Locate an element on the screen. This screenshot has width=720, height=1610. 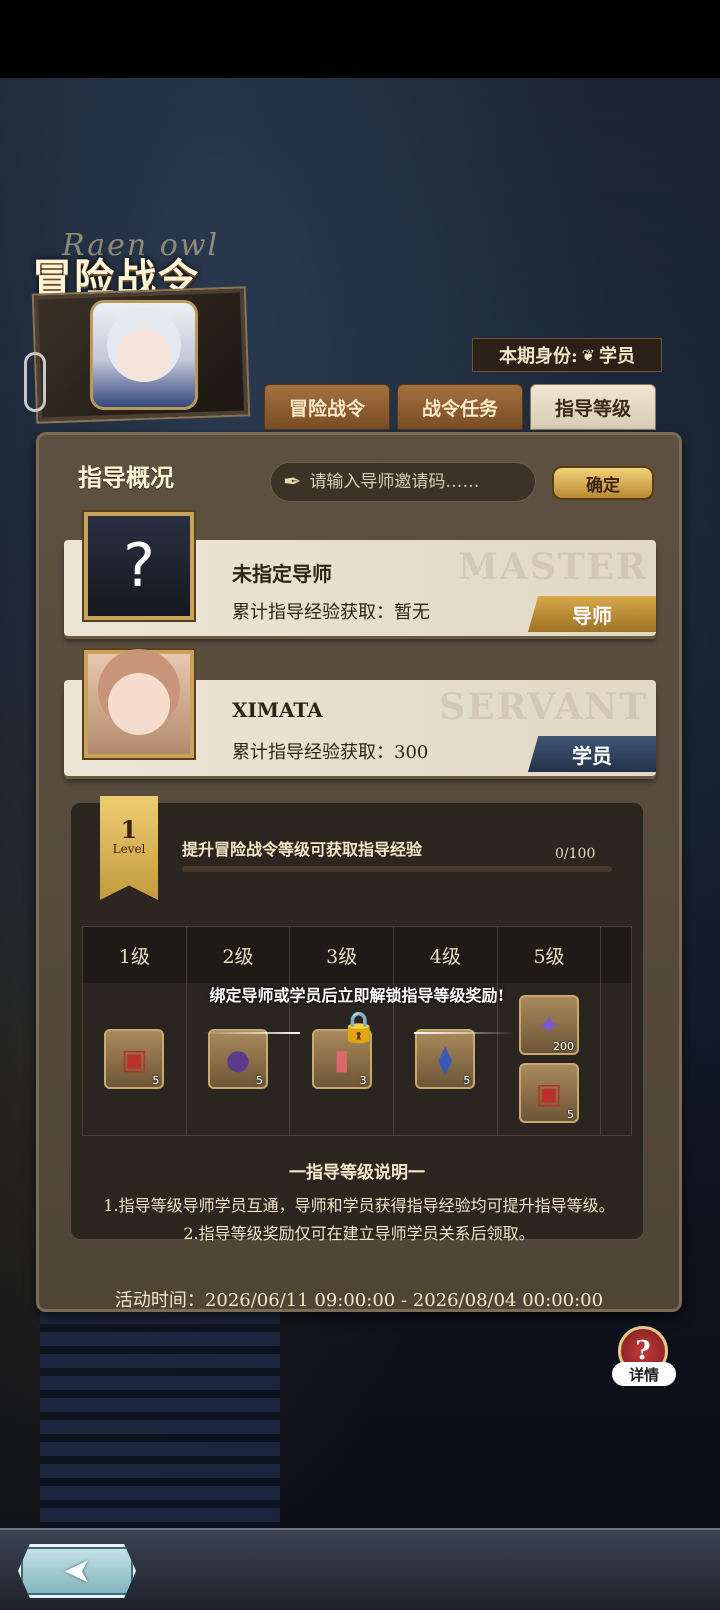
level-col-3-label: 3级 is located at coordinates (342, 955).